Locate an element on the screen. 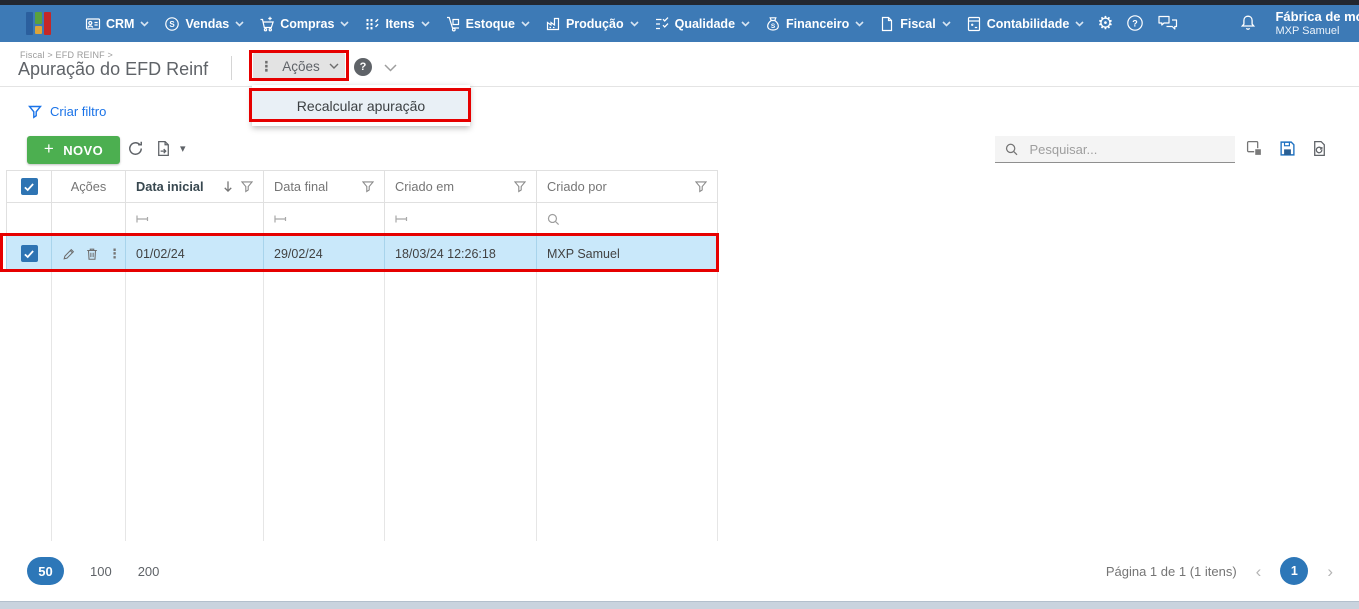  menu-compras: Compras is located at coordinates (304, 24).